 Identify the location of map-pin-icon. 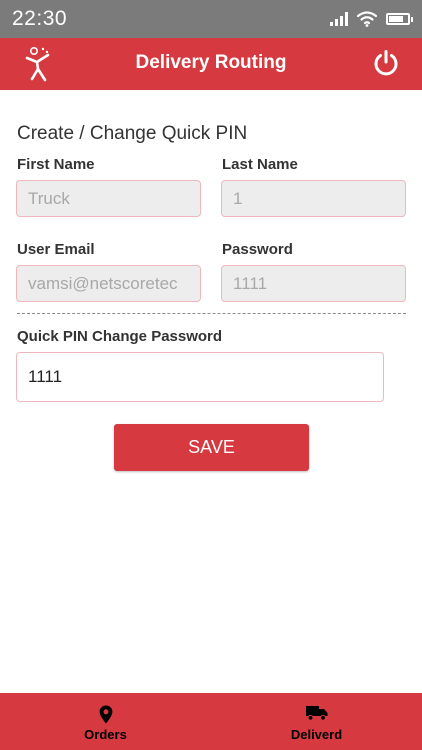
(105, 714).